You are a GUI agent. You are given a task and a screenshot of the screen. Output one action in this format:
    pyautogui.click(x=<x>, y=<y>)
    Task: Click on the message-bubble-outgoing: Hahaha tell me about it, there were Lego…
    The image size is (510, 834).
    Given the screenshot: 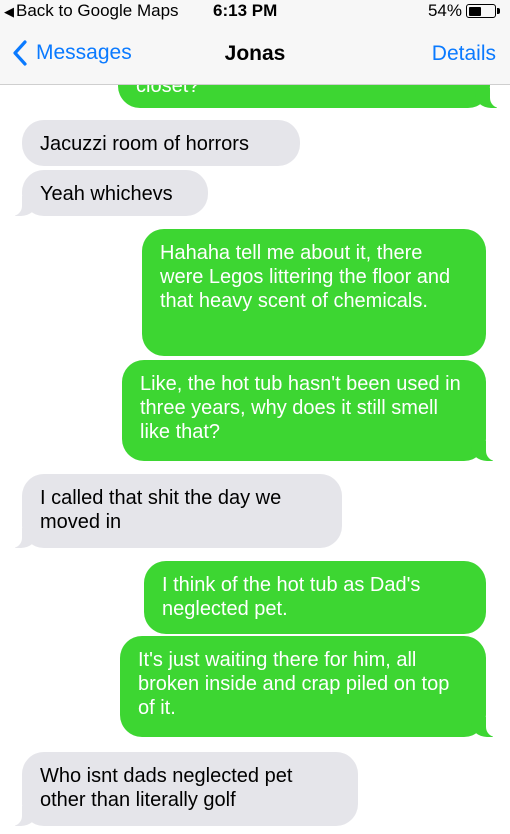 What is the action you would take?
    pyautogui.click(x=314, y=292)
    